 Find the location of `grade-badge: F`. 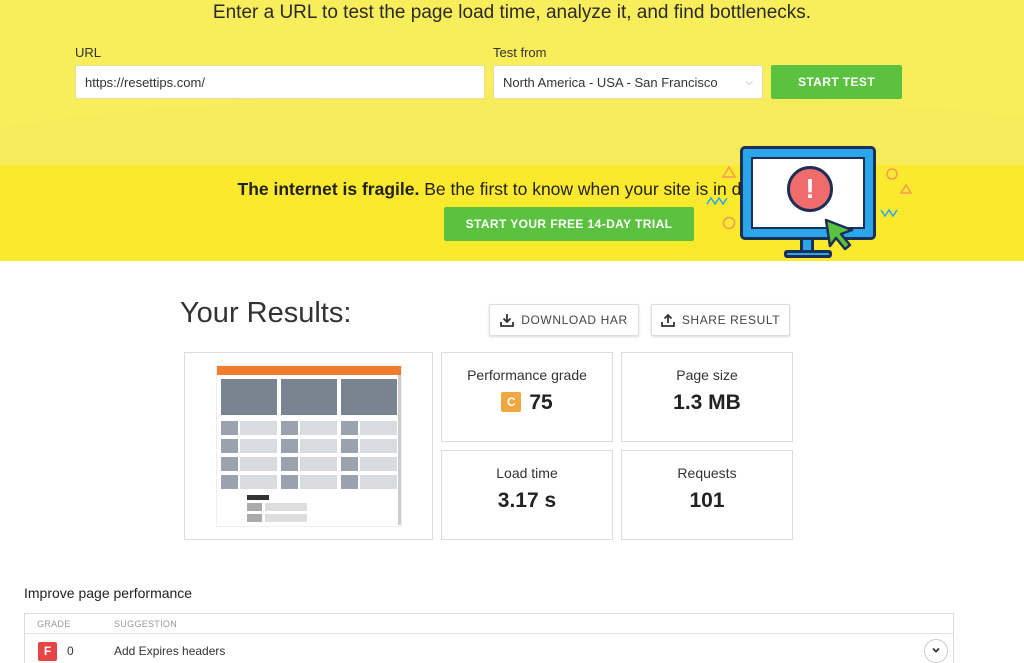

grade-badge: F is located at coordinates (47, 651).